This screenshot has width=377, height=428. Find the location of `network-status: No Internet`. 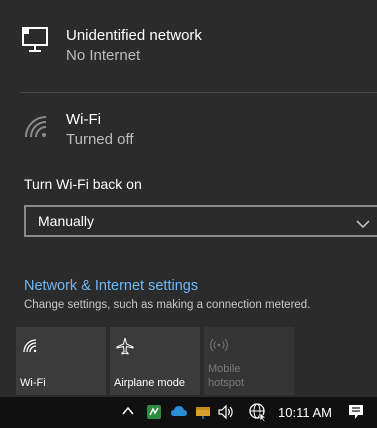

network-status: No Internet is located at coordinates (103, 55).